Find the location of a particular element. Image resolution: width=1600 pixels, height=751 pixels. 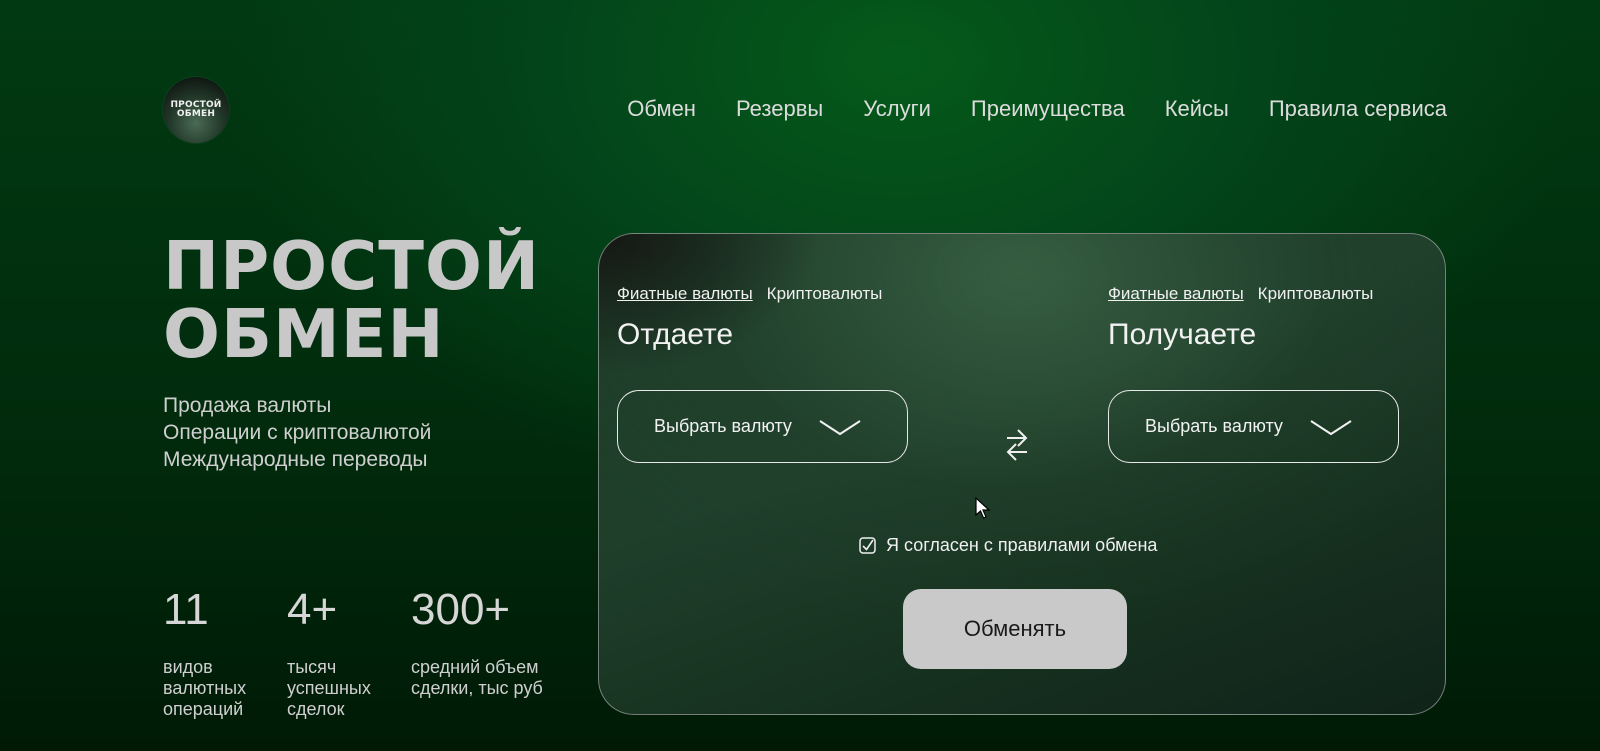

stat-label-line: валютных is located at coordinates (205, 688).